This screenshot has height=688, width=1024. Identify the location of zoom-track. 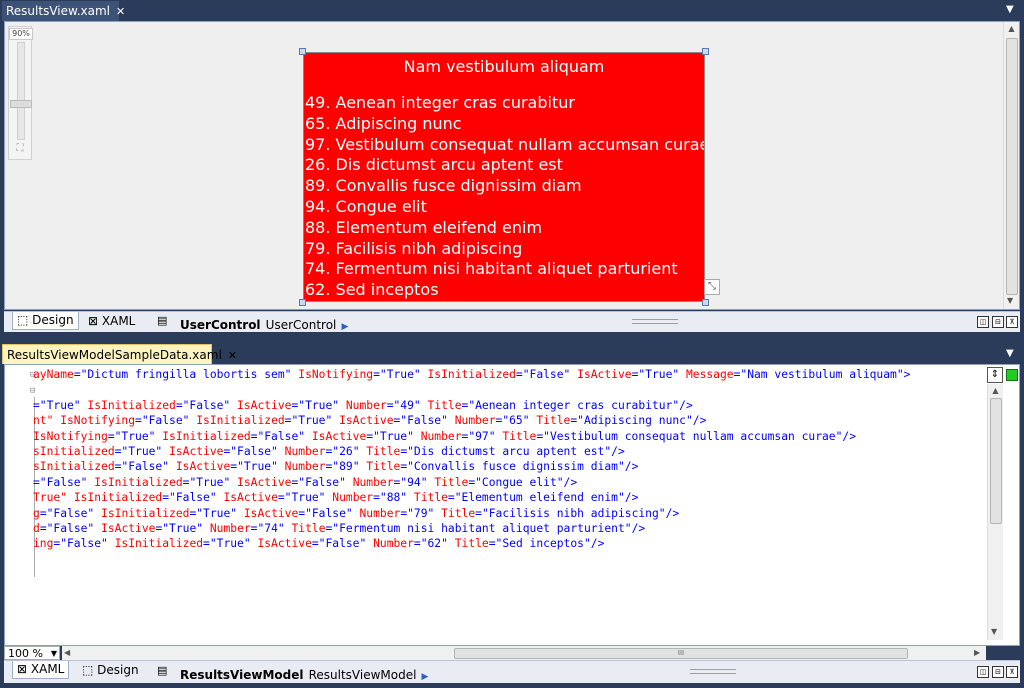
(21, 91).